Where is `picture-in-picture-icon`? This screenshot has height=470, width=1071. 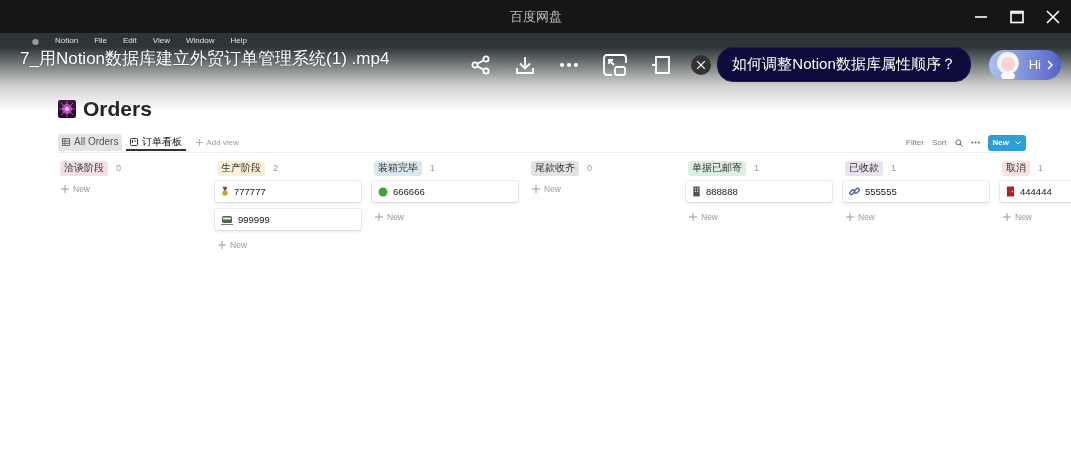 picture-in-picture-icon is located at coordinates (615, 64).